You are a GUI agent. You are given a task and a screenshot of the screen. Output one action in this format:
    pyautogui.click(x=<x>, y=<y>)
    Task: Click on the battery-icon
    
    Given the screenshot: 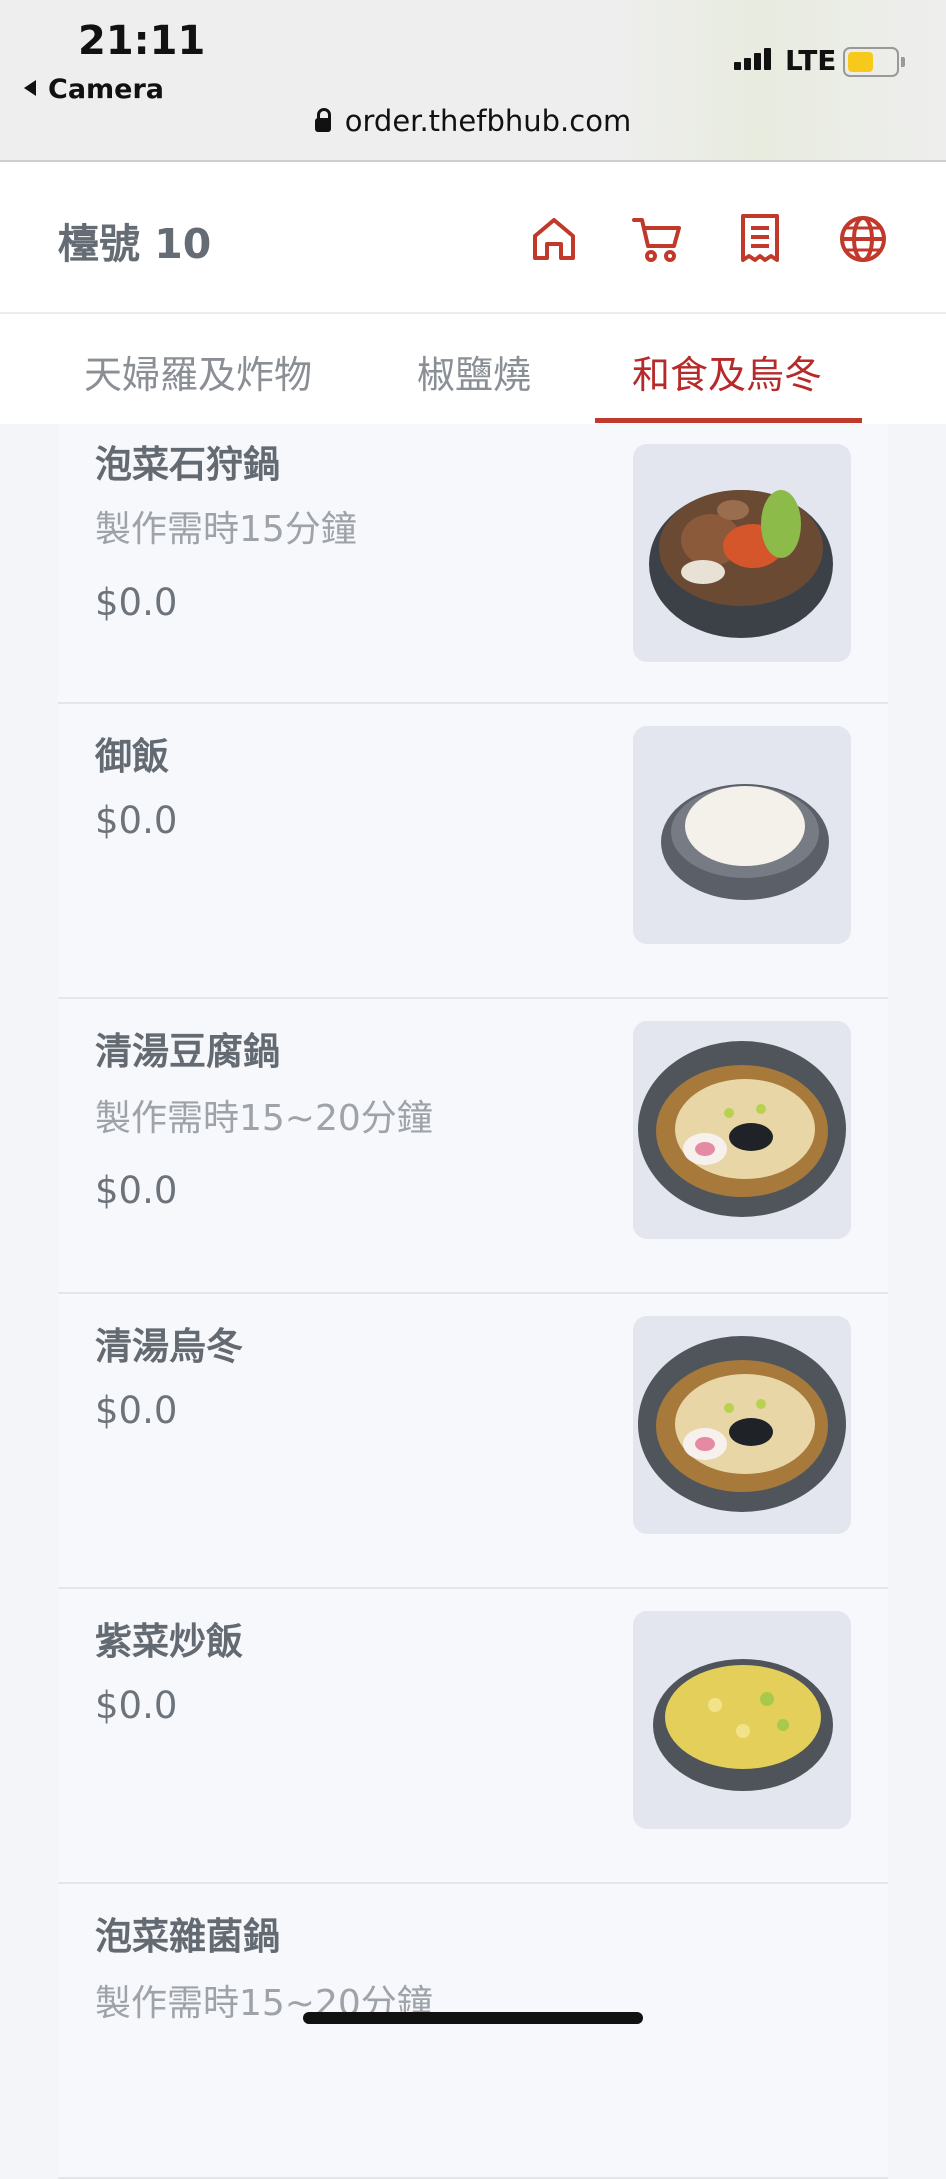 What is the action you would take?
    pyautogui.click(x=874, y=62)
    